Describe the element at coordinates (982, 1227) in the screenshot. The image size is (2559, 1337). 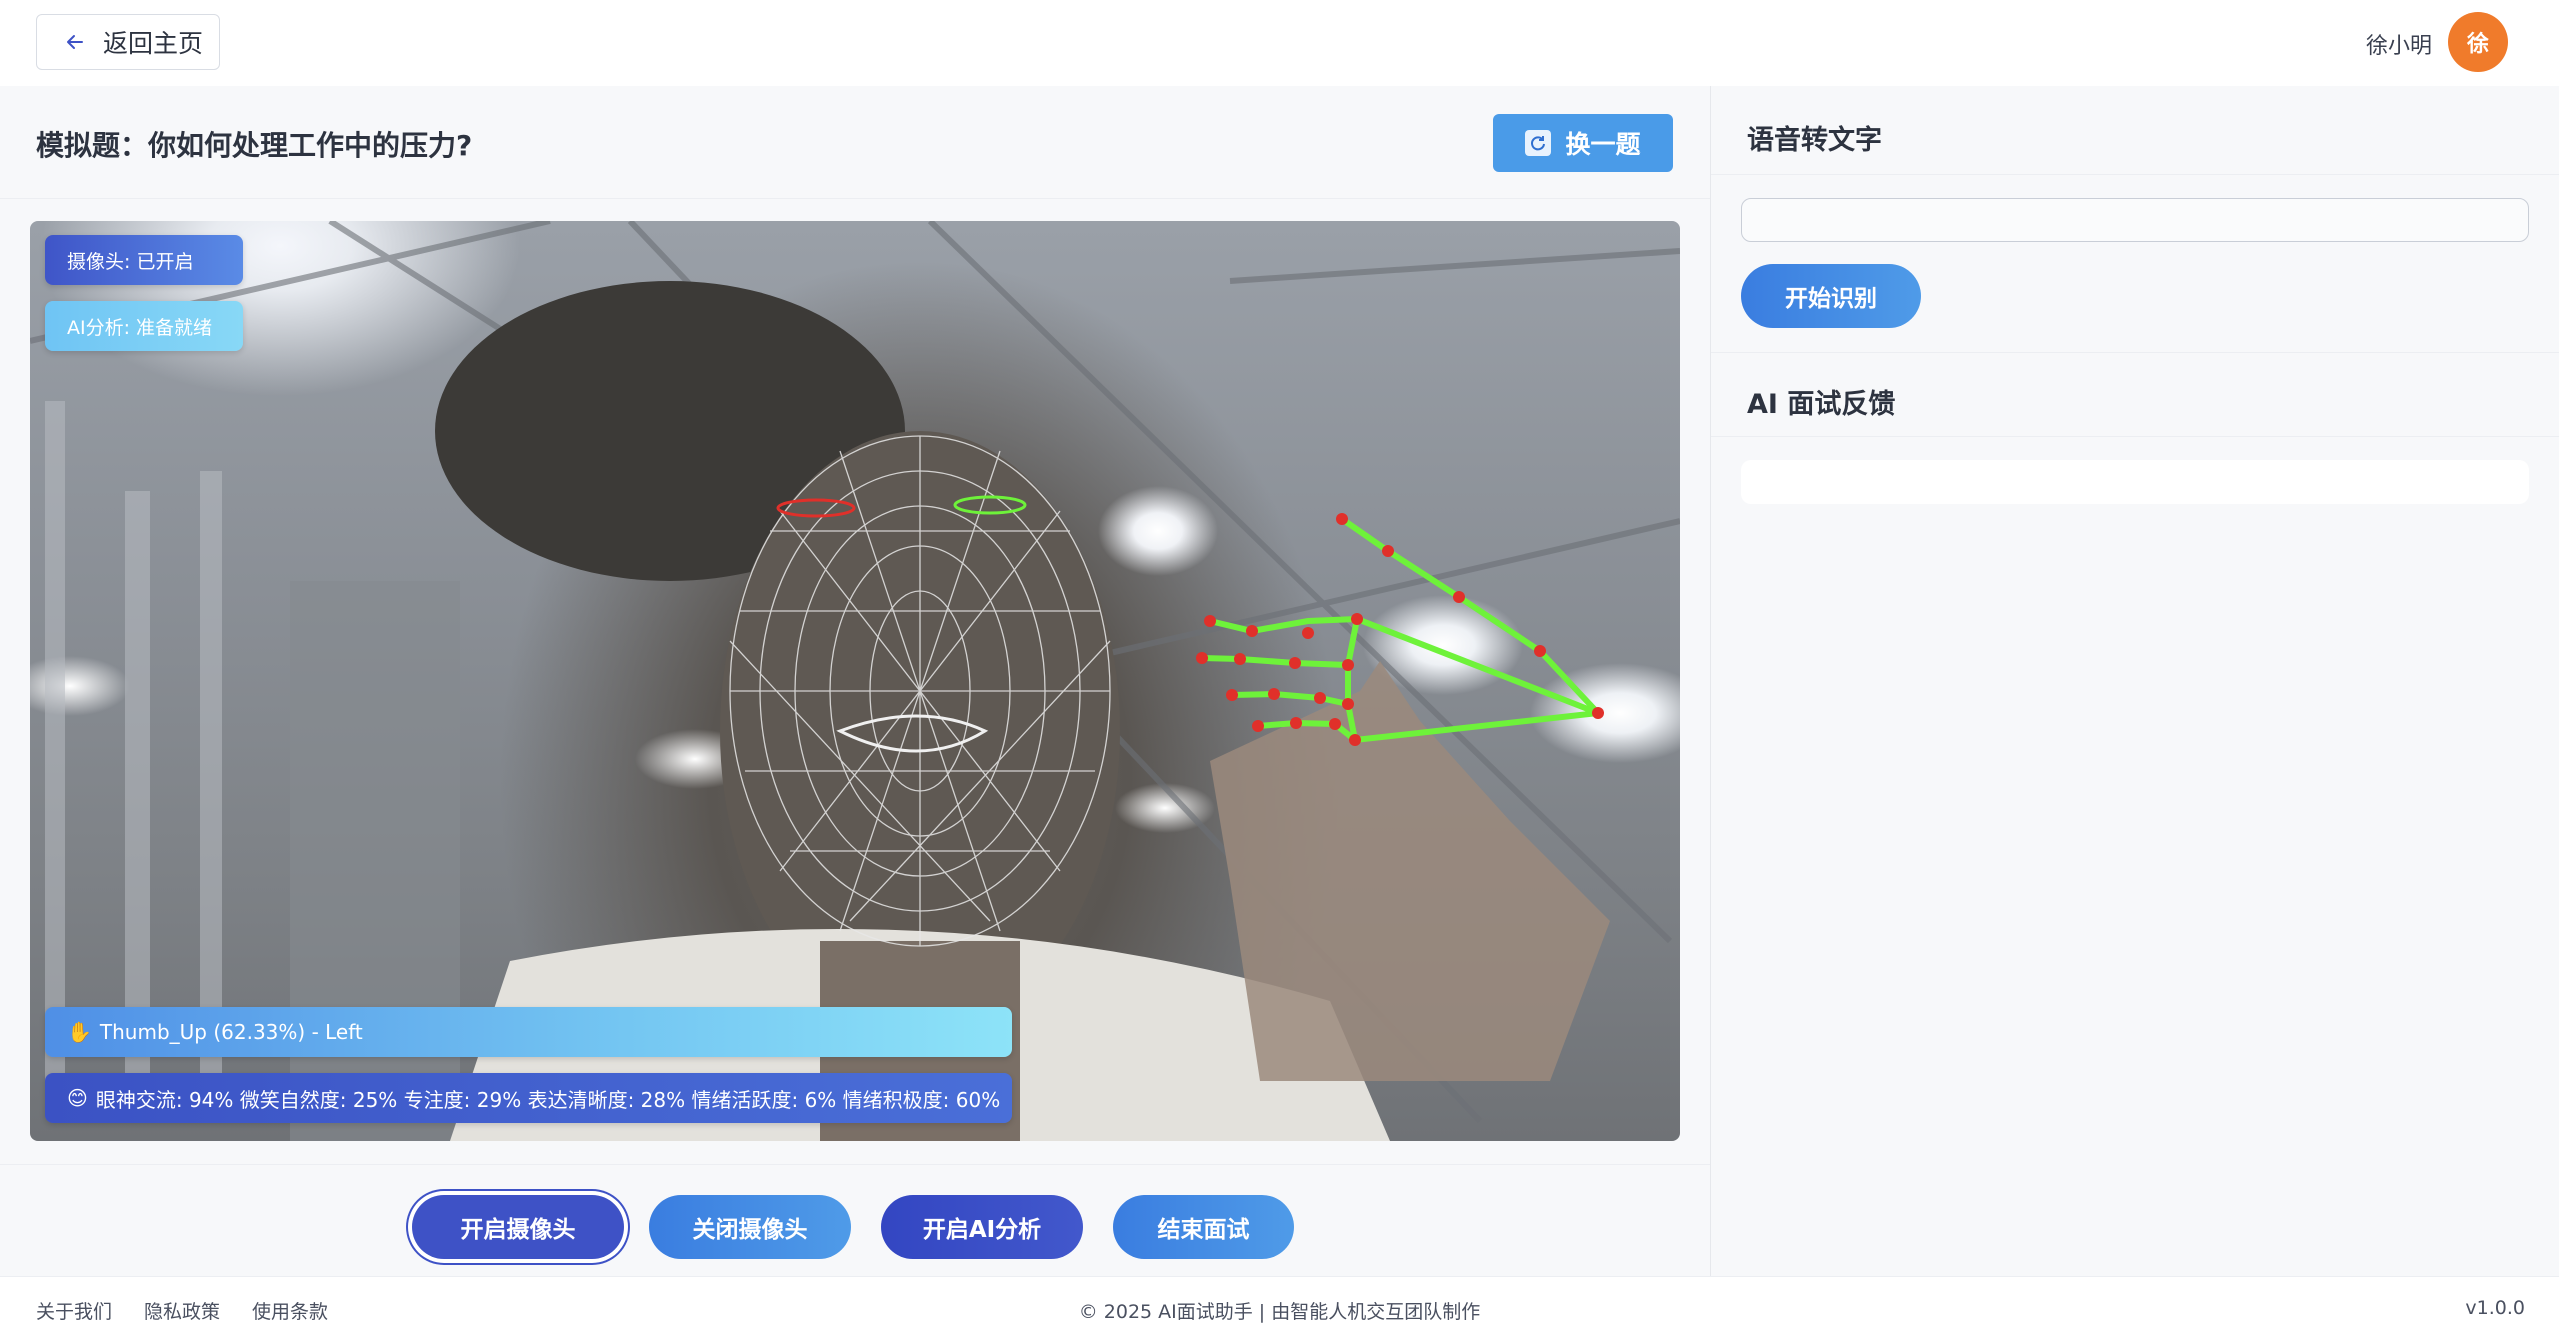
I see `start-ai-analysis-button: 开启AI分析` at that location.